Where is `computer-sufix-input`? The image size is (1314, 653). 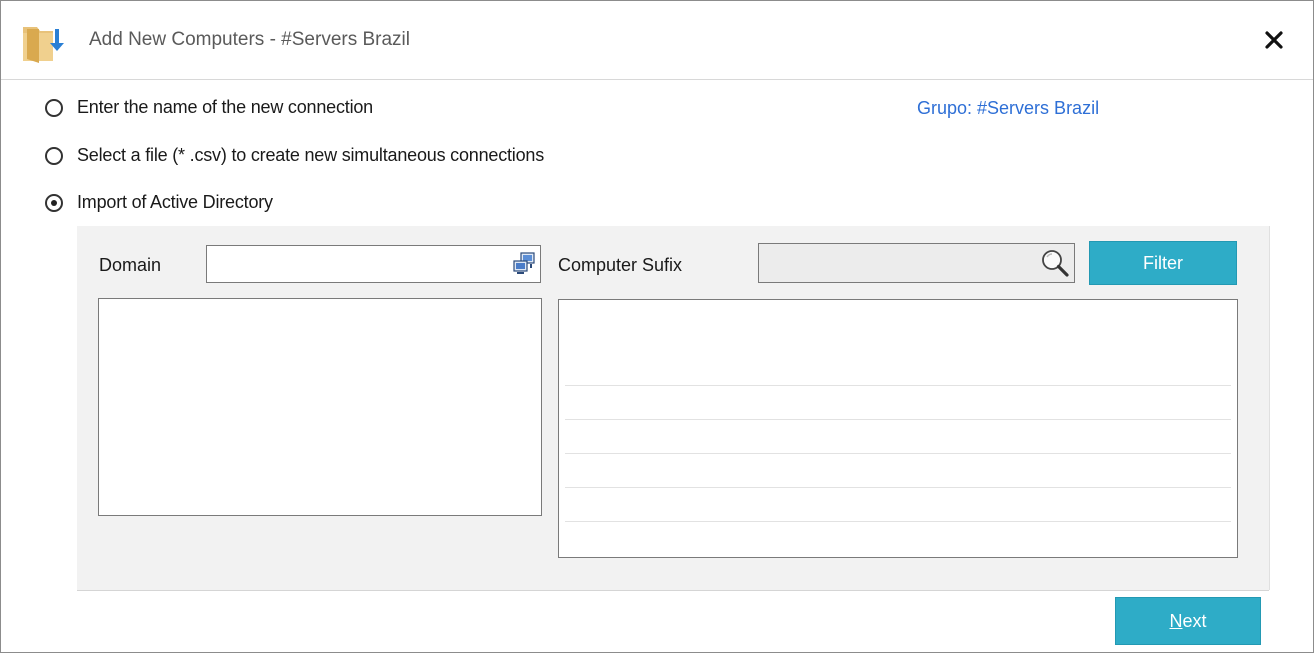
computer-sufix-input is located at coordinates (902, 262).